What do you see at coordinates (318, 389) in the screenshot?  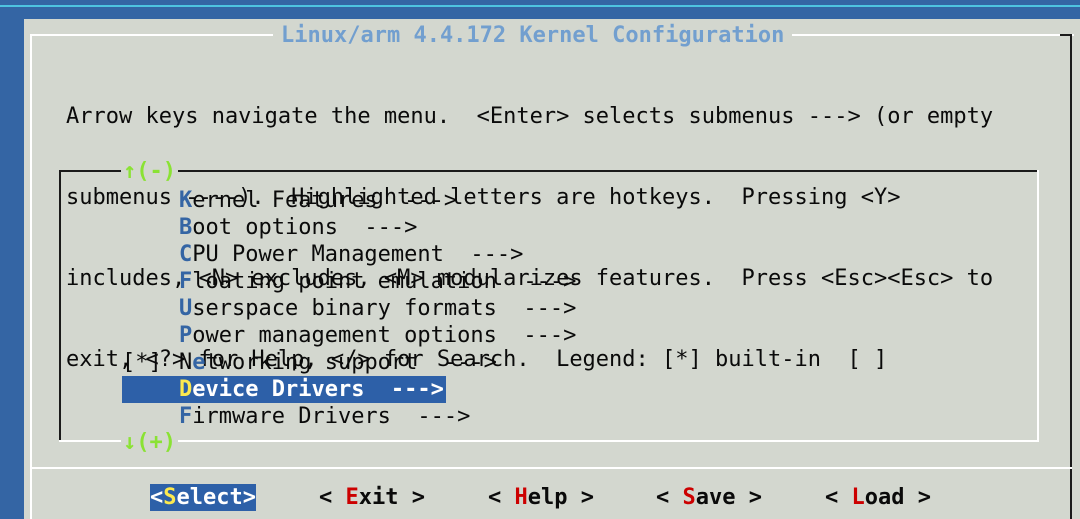 I see `menu-item-label: evice Drivers --->` at bounding box center [318, 389].